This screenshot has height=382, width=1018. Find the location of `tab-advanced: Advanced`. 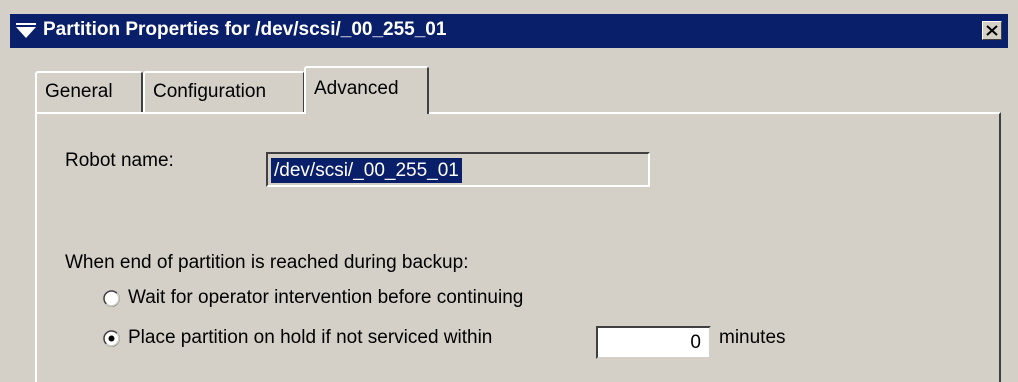

tab-advanced: Advanced is located at coordinates (366, 90).